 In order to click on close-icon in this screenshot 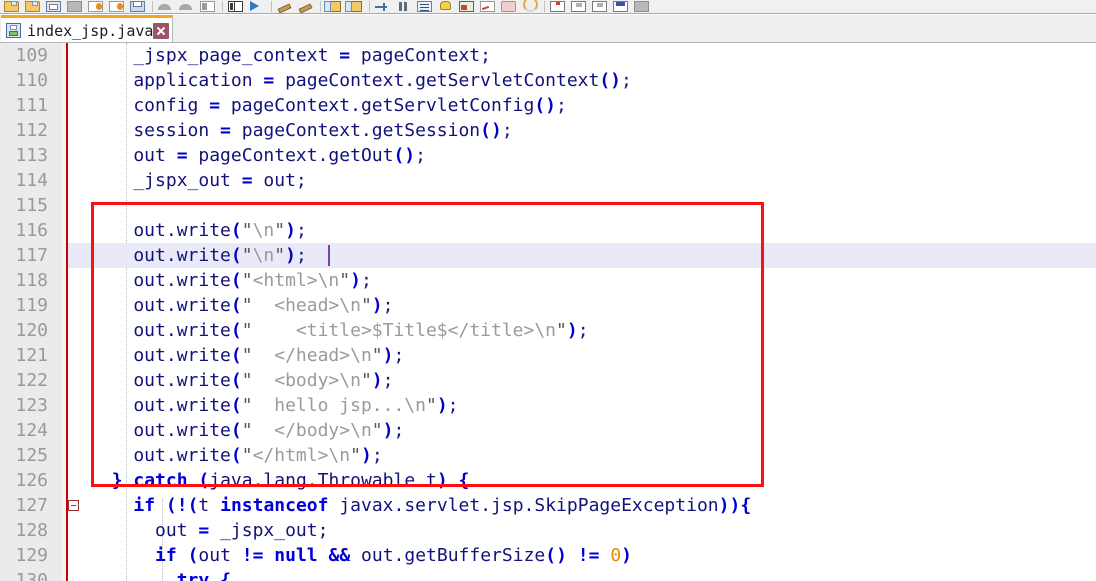, I will do `click(161, 30)`.